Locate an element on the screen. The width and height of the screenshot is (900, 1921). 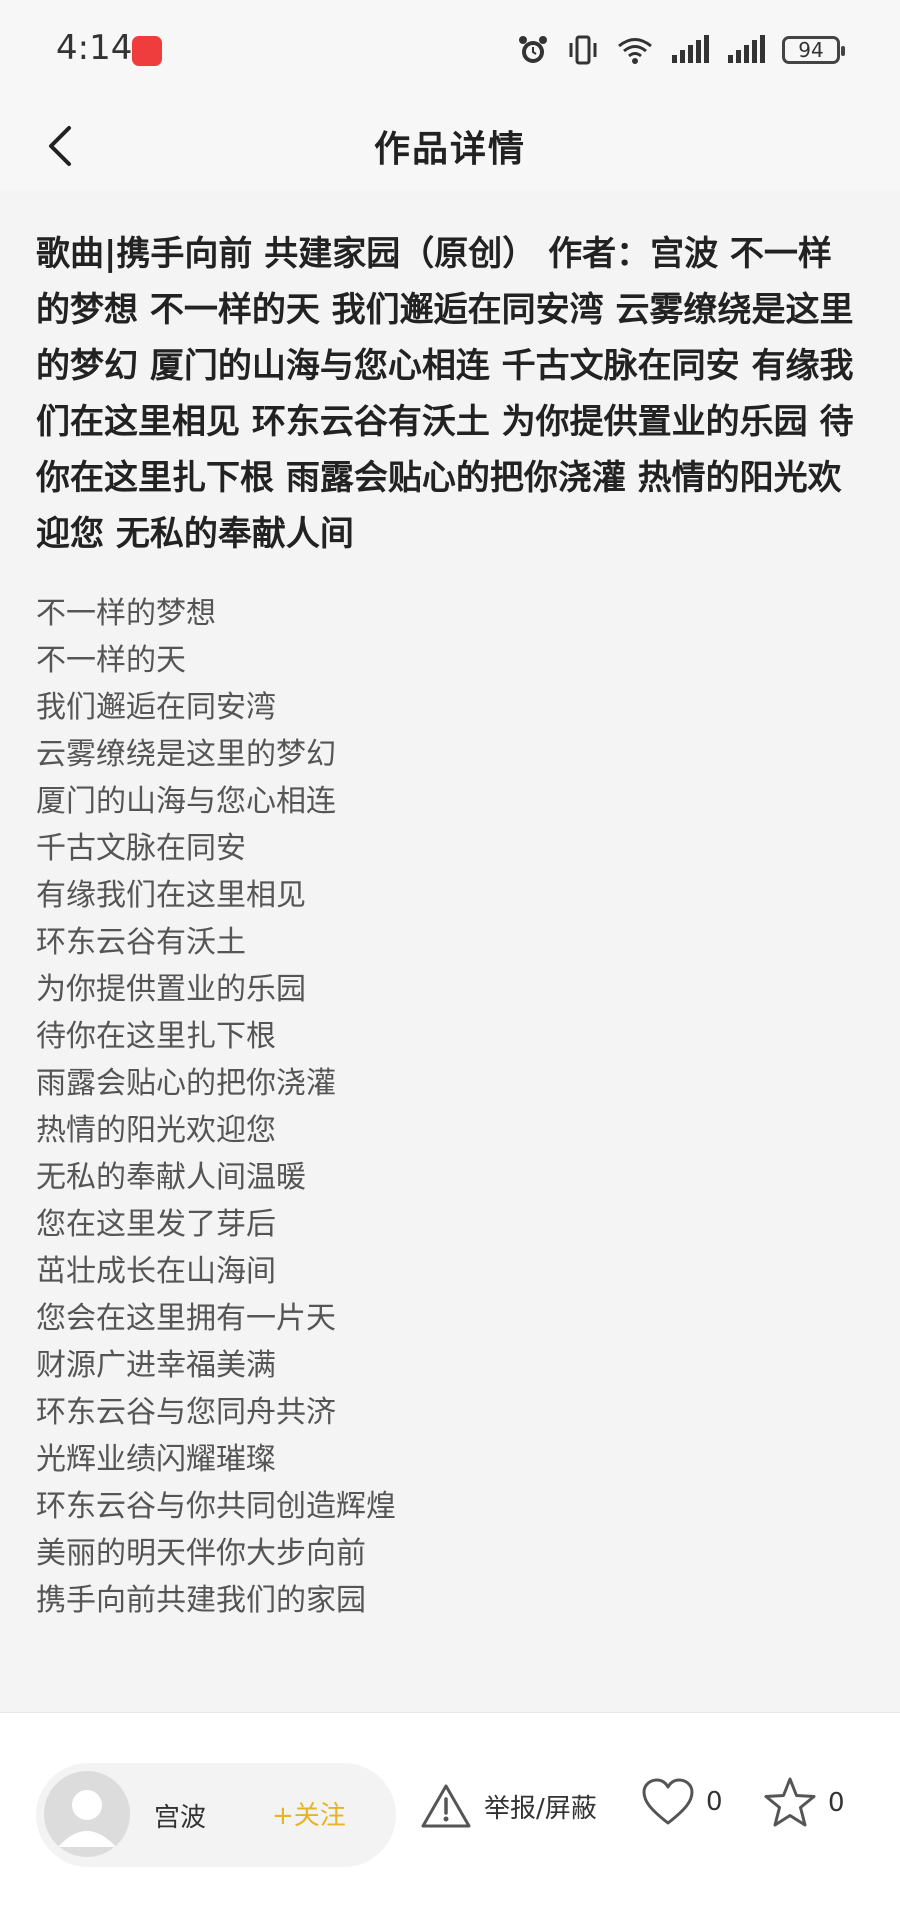
author-name: 宫波 is located at coordinates (180, 1815).